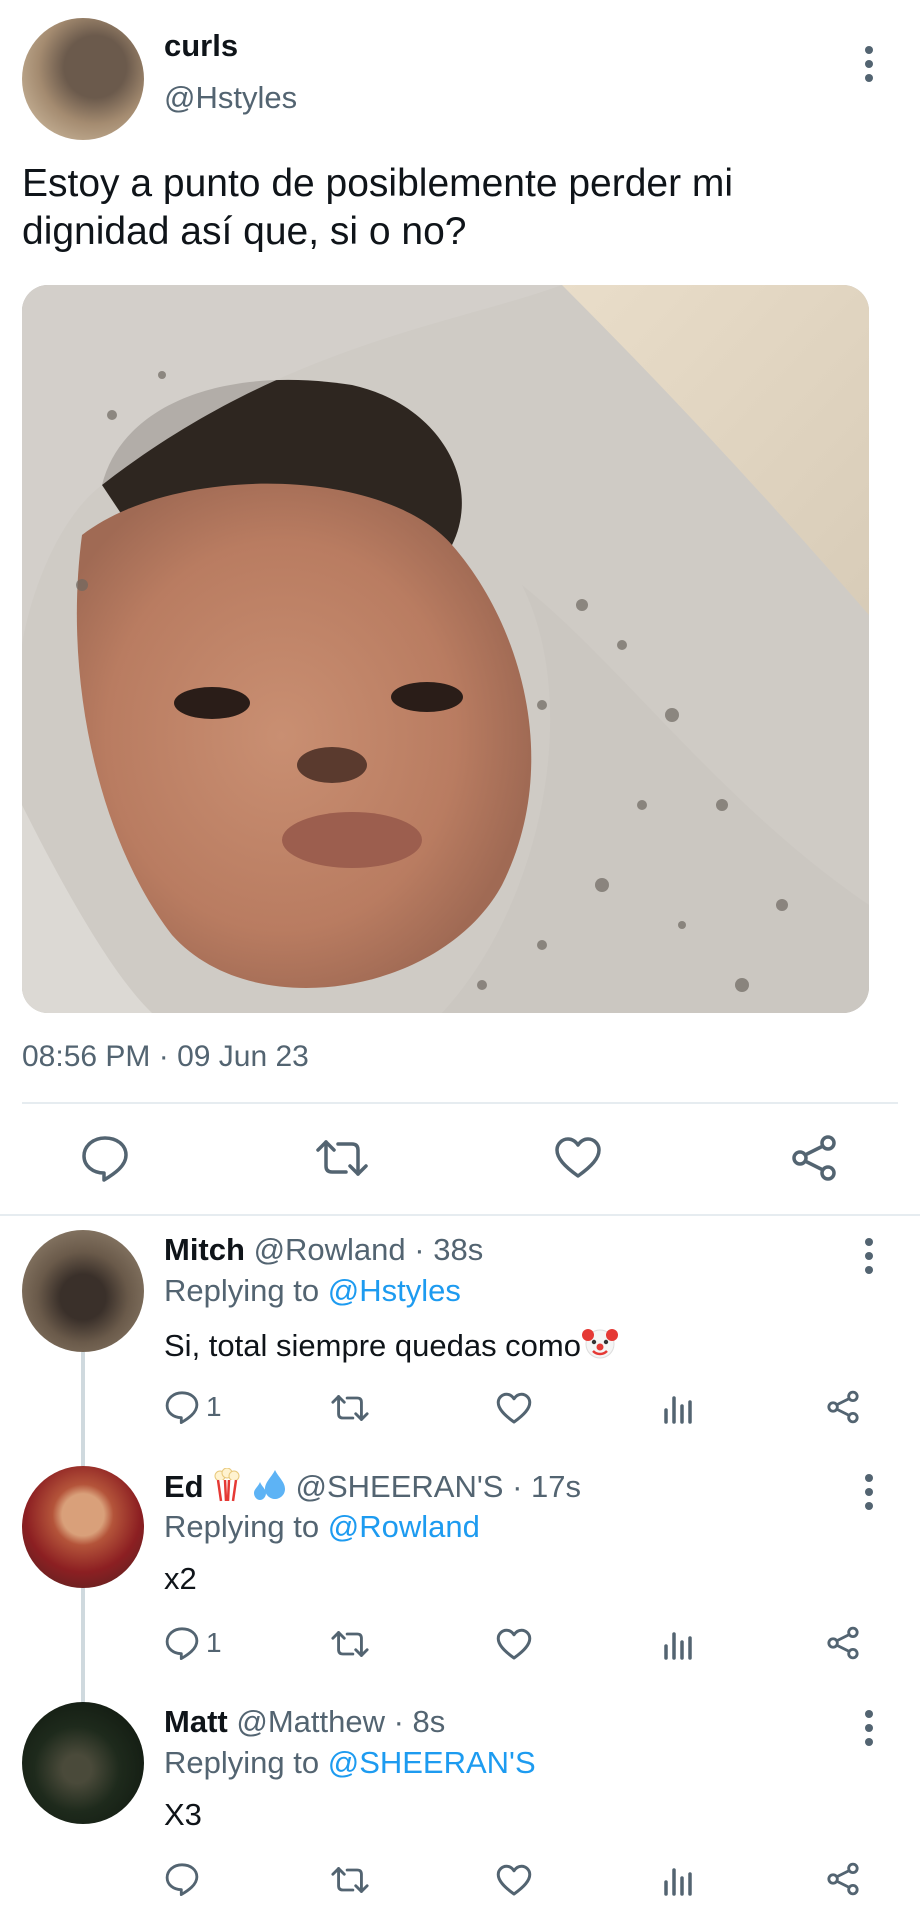  I want to click on reply-author-name: Matt, so click(196, 1721).